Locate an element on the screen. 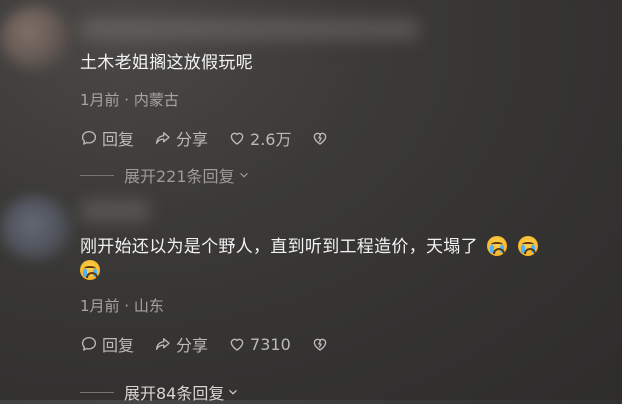 Image resolution: width=622 pixels, height=404 pixels. comment-actions: 回复 分享 2.6万 is located at coordinates (339, 138).